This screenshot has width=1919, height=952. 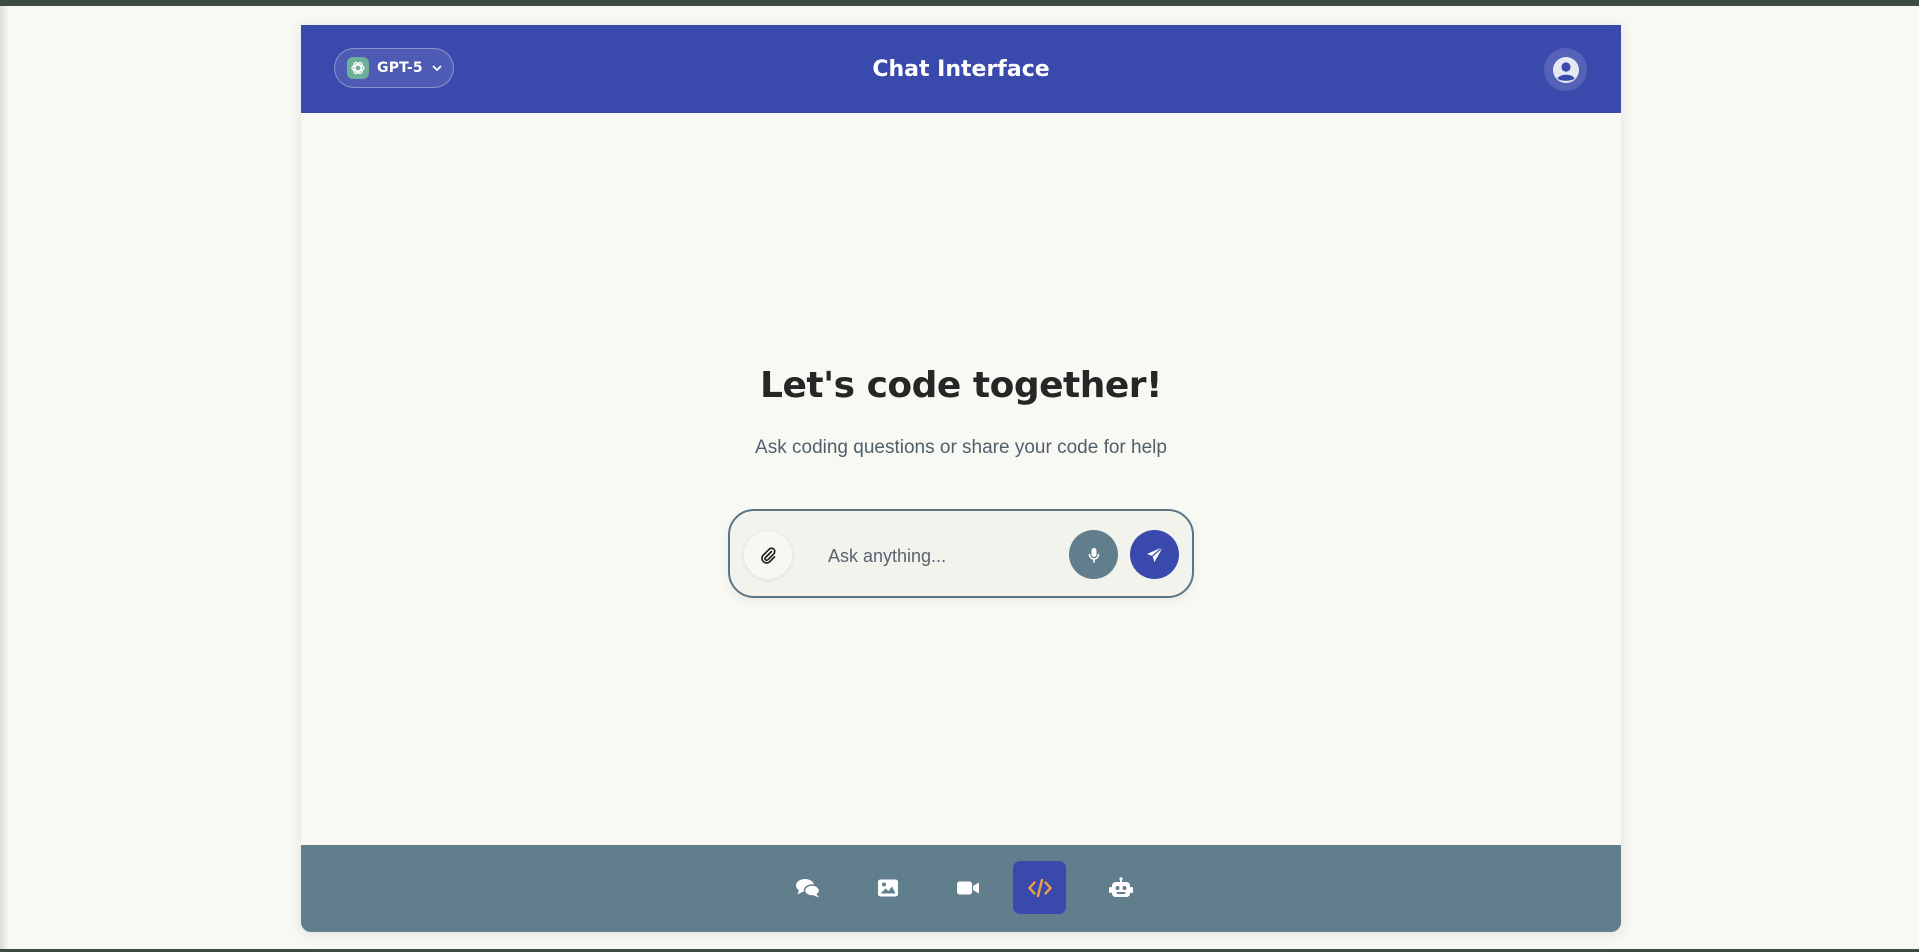 I want to click on app-header: GPT-5 Chat Interface, so click(x=961, y=69).